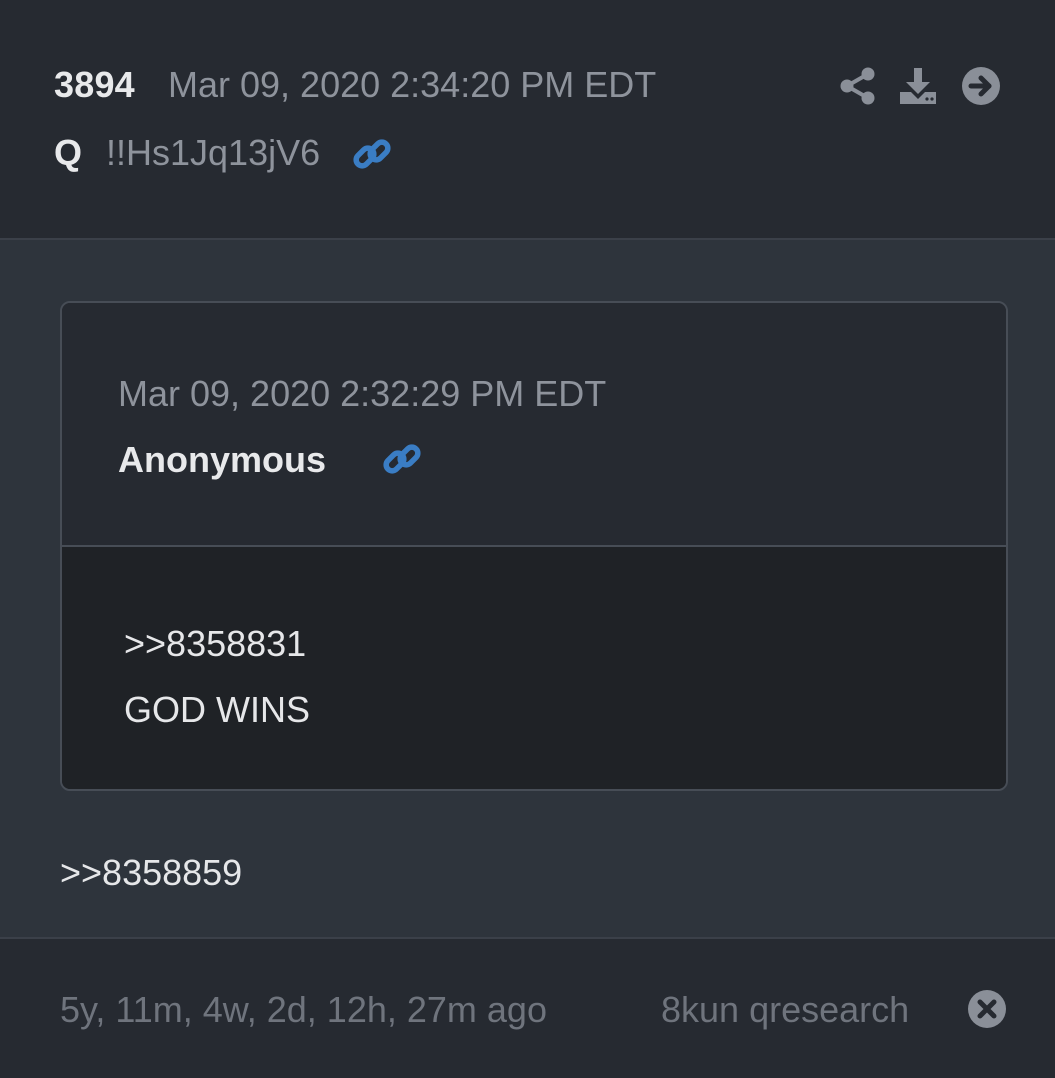  I want to click on source-label: 8kun qresearch, so click(785, 1009).